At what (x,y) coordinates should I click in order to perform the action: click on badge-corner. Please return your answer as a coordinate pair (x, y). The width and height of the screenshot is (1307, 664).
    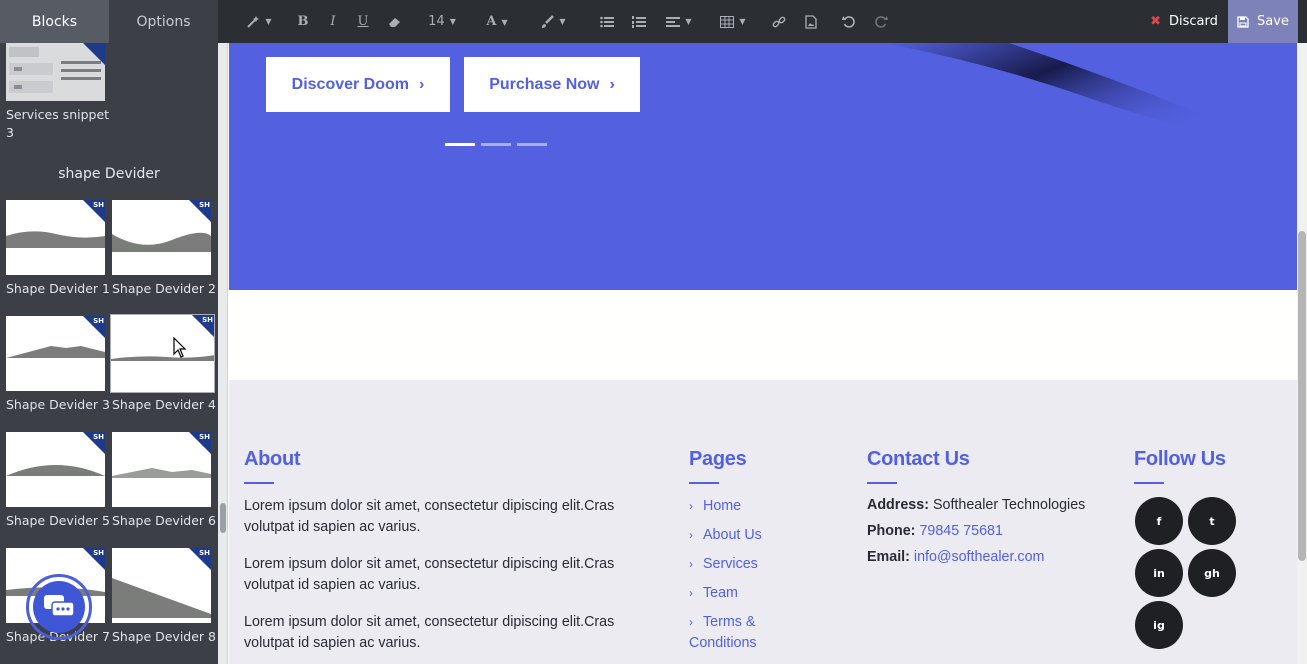
    Looking at the image, I should click on (94, 54).